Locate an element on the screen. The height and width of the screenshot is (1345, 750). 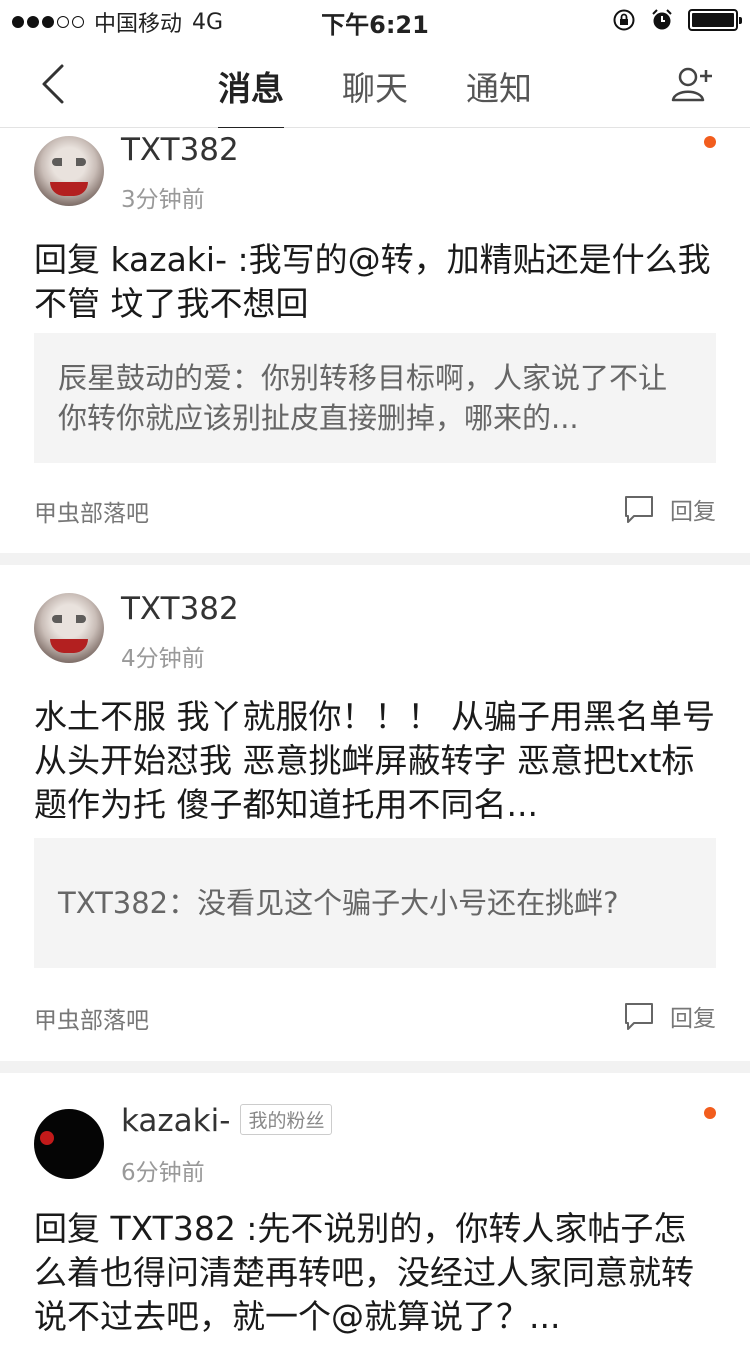
timestamp: 6分钟前 is located at coordinates (163, 1173).